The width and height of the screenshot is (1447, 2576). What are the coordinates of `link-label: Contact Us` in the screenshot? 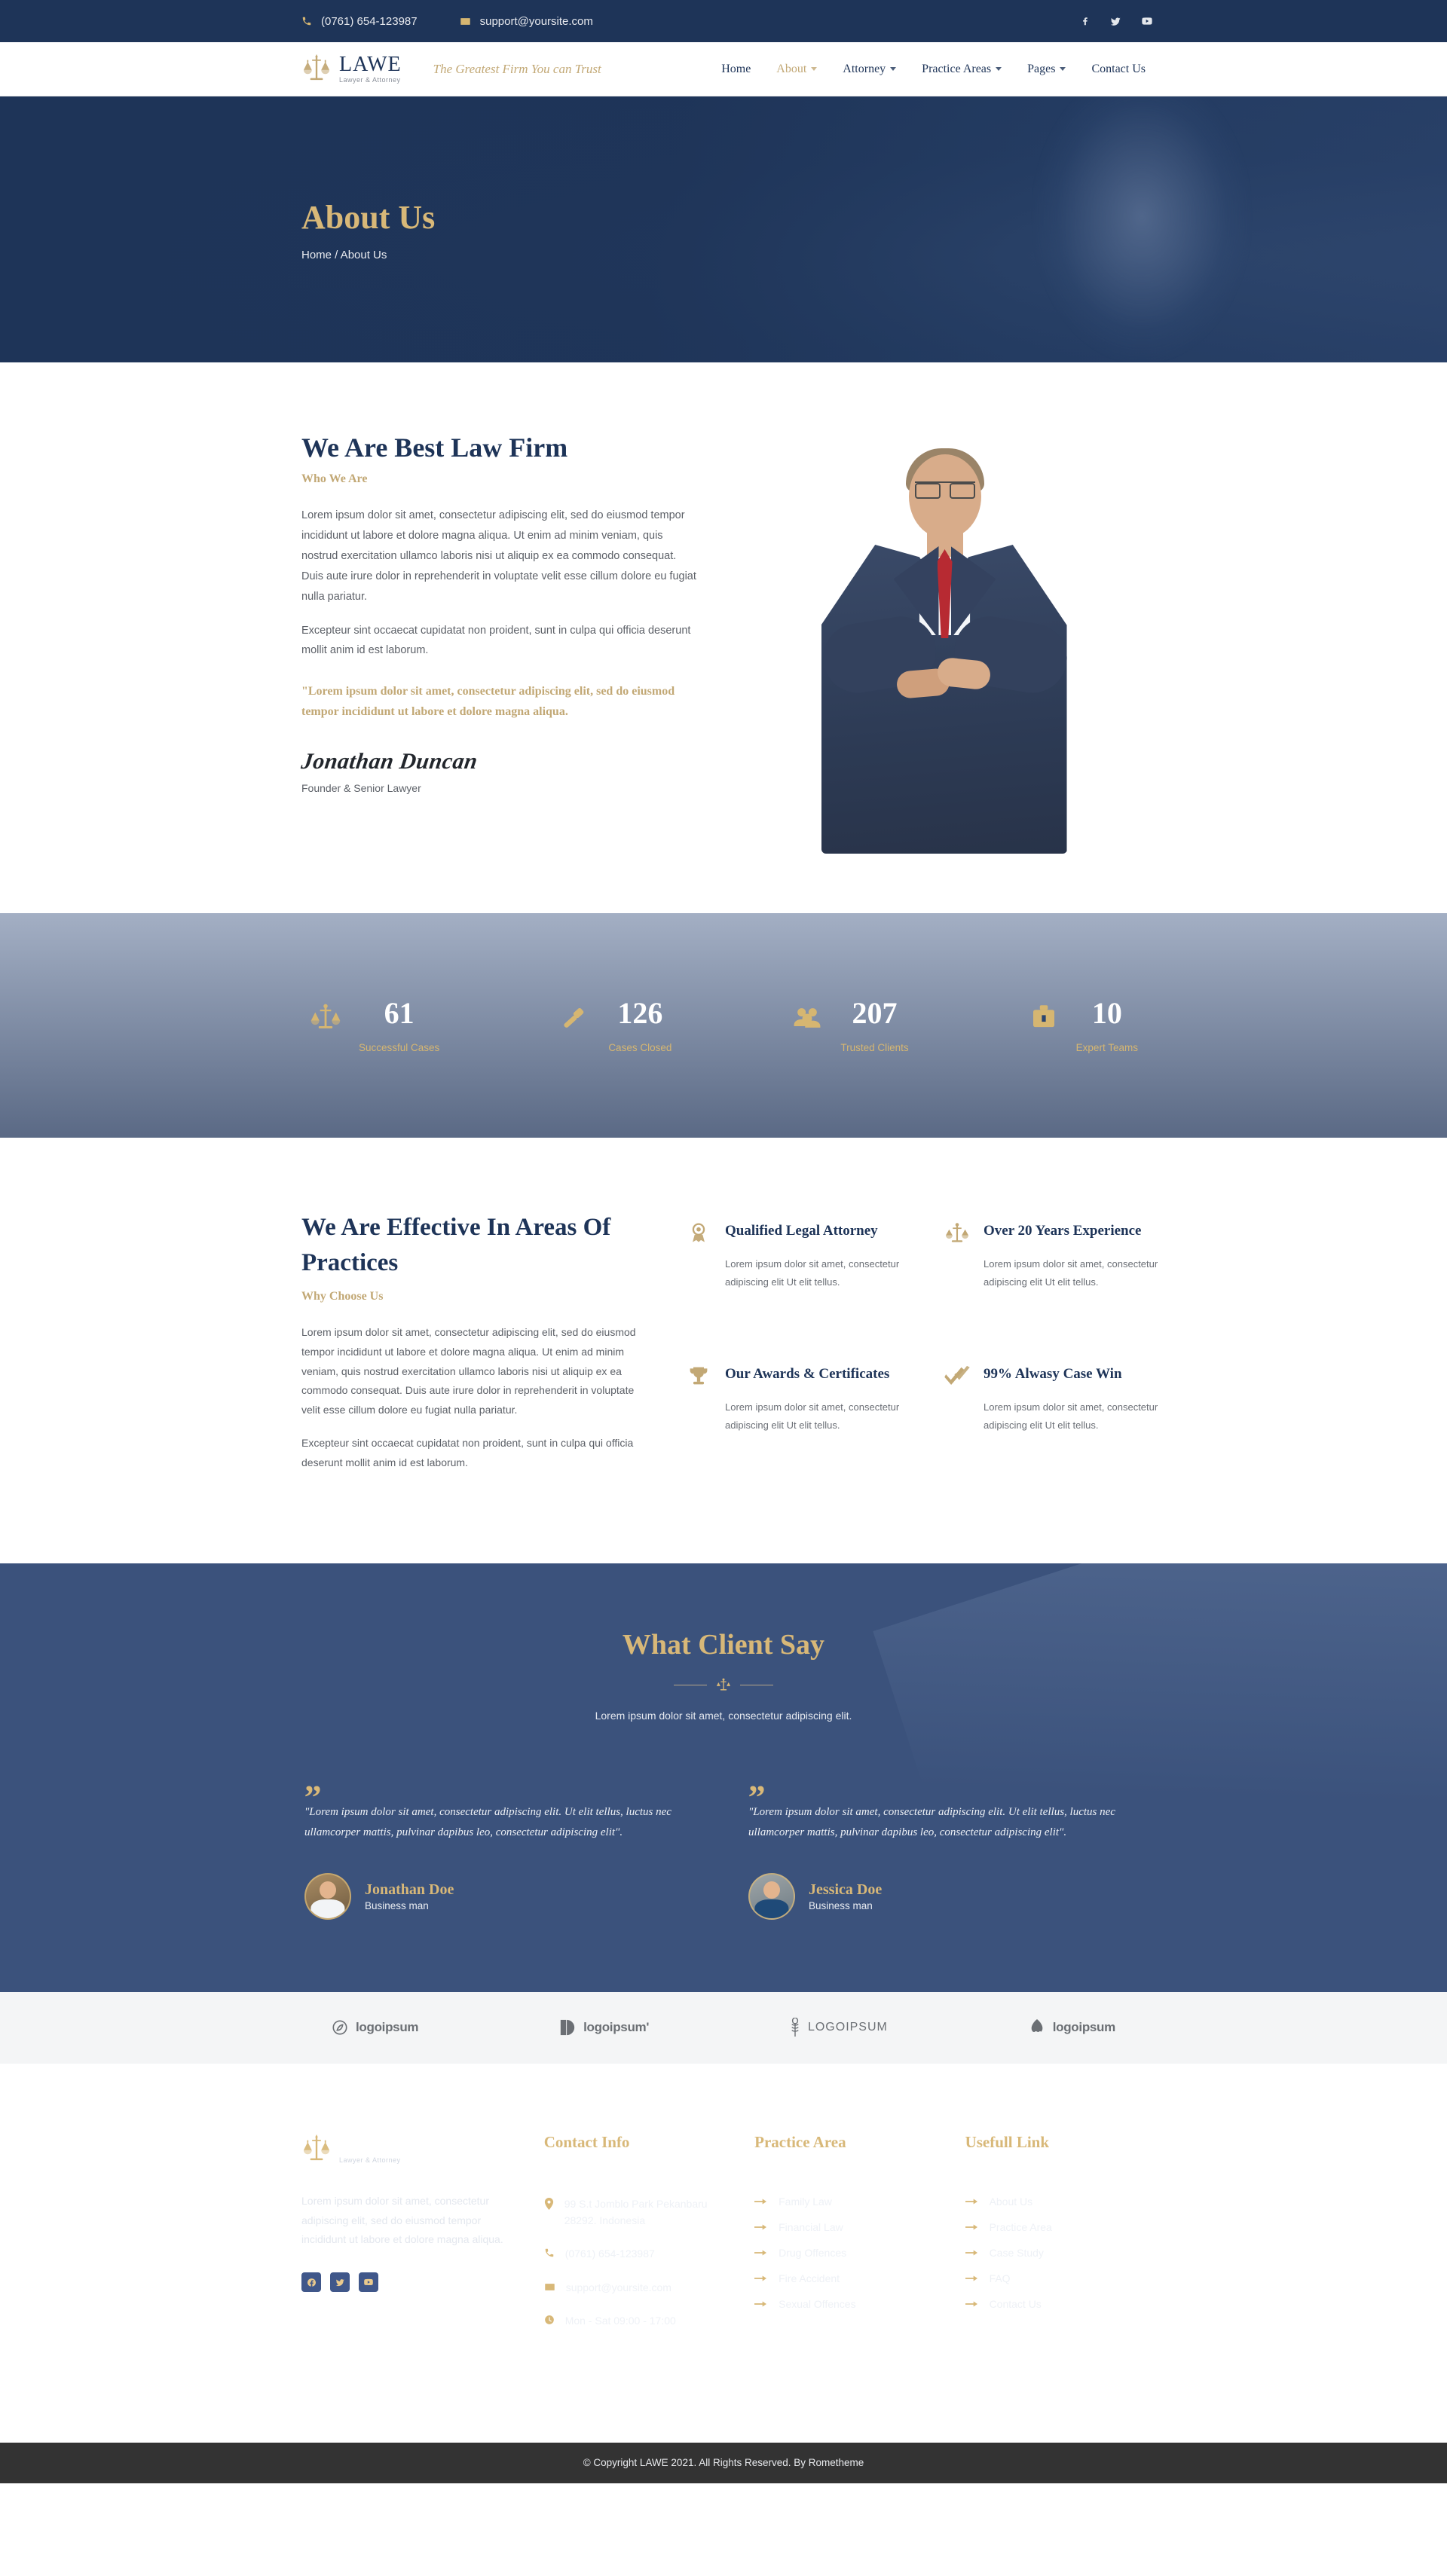 It's located at (1016, 2303).